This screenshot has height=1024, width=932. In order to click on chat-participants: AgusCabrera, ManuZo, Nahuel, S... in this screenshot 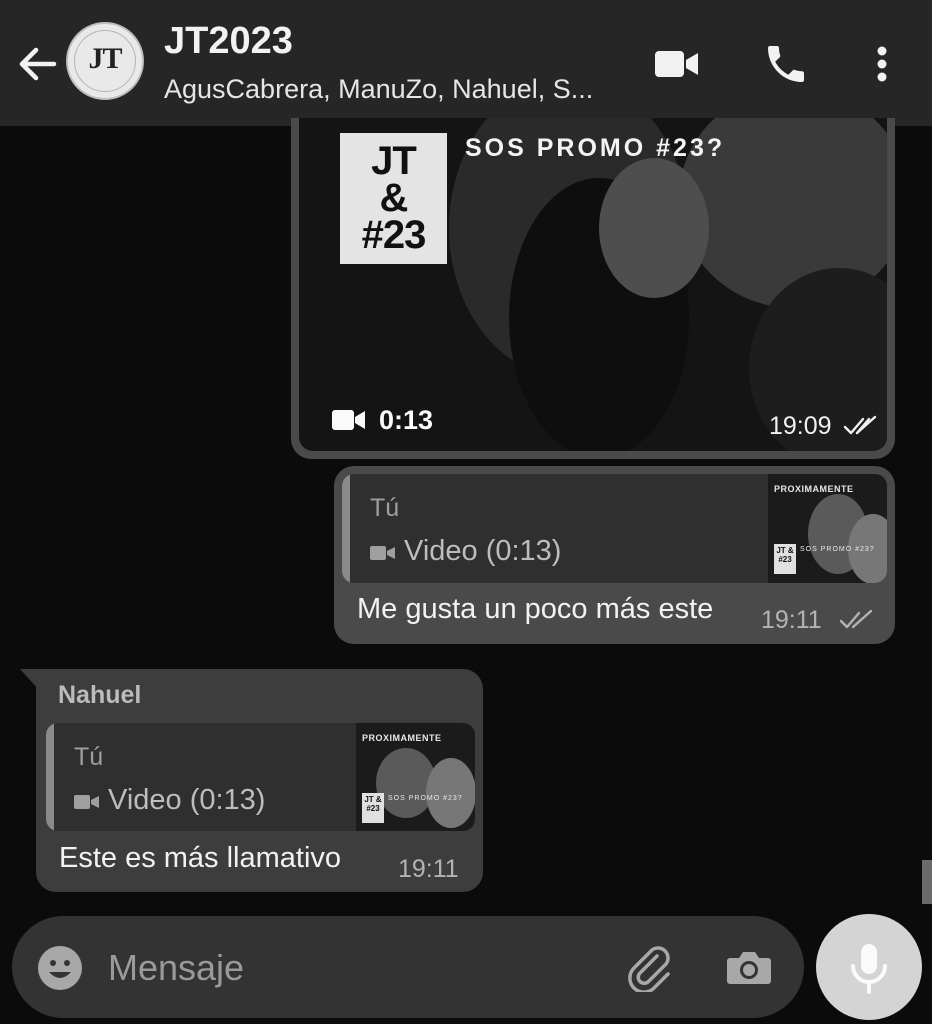, I will do `click(389, 89)`.